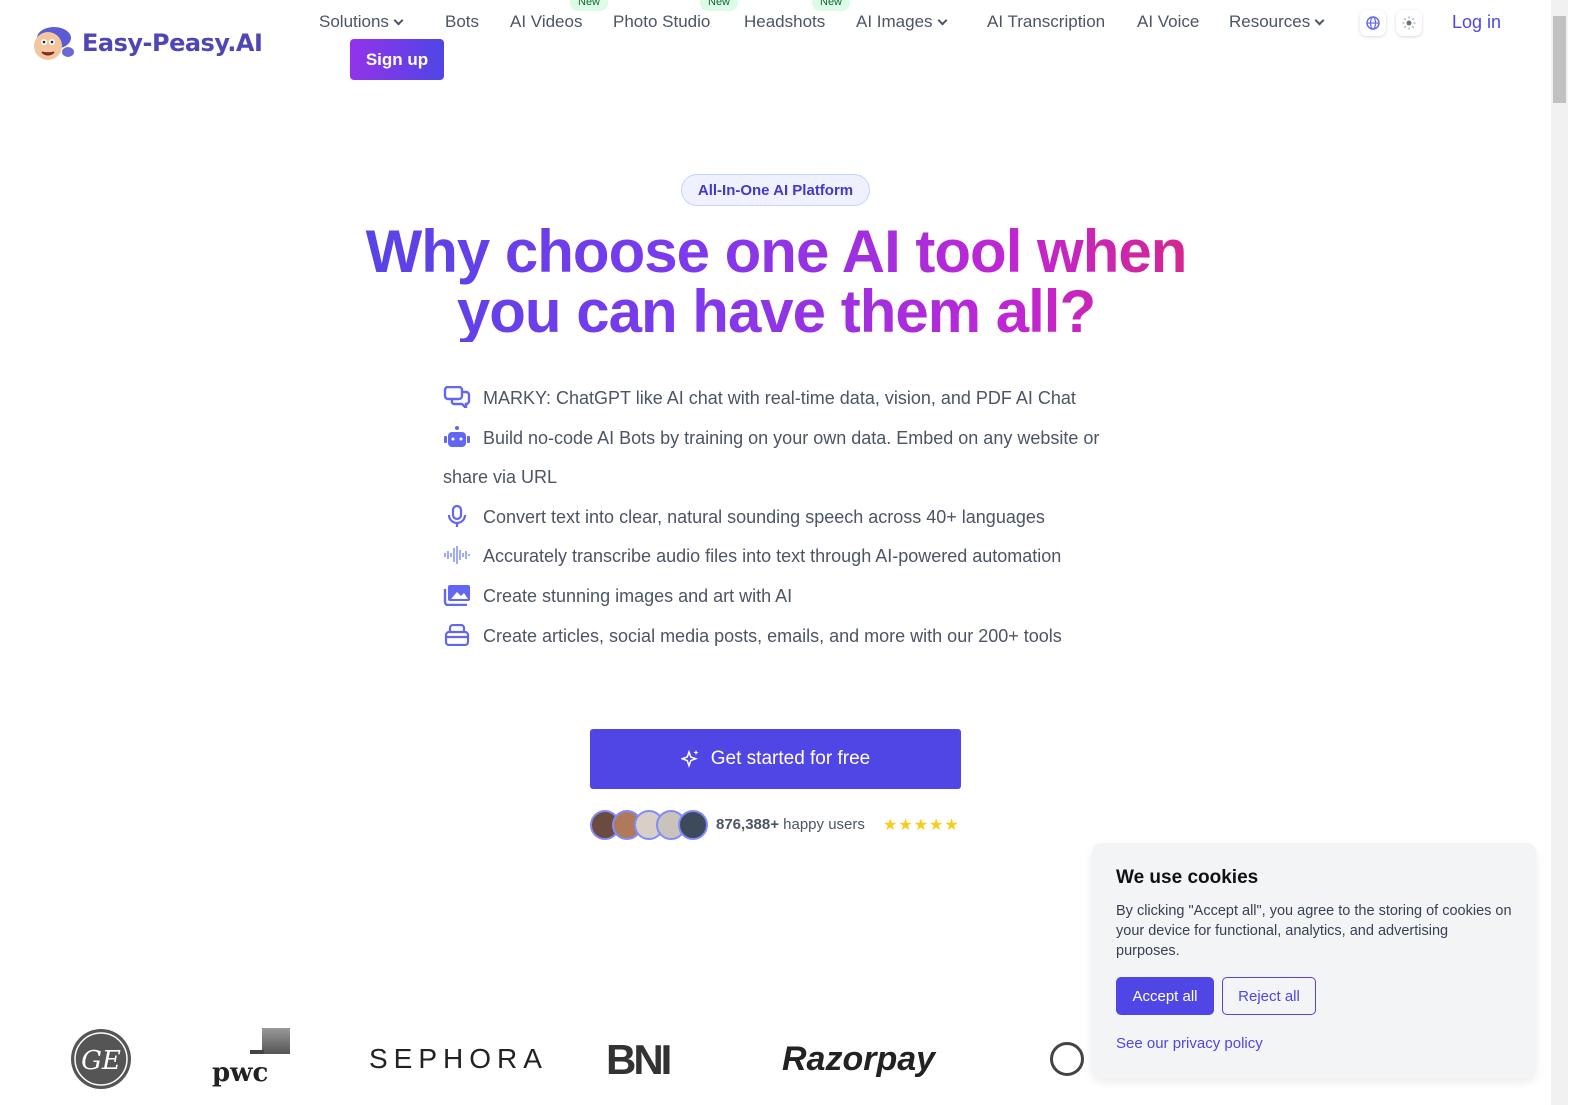 The height and width of the screenshot is (1105, 1584). I want to click on mascot-icon, so click(54, 43).